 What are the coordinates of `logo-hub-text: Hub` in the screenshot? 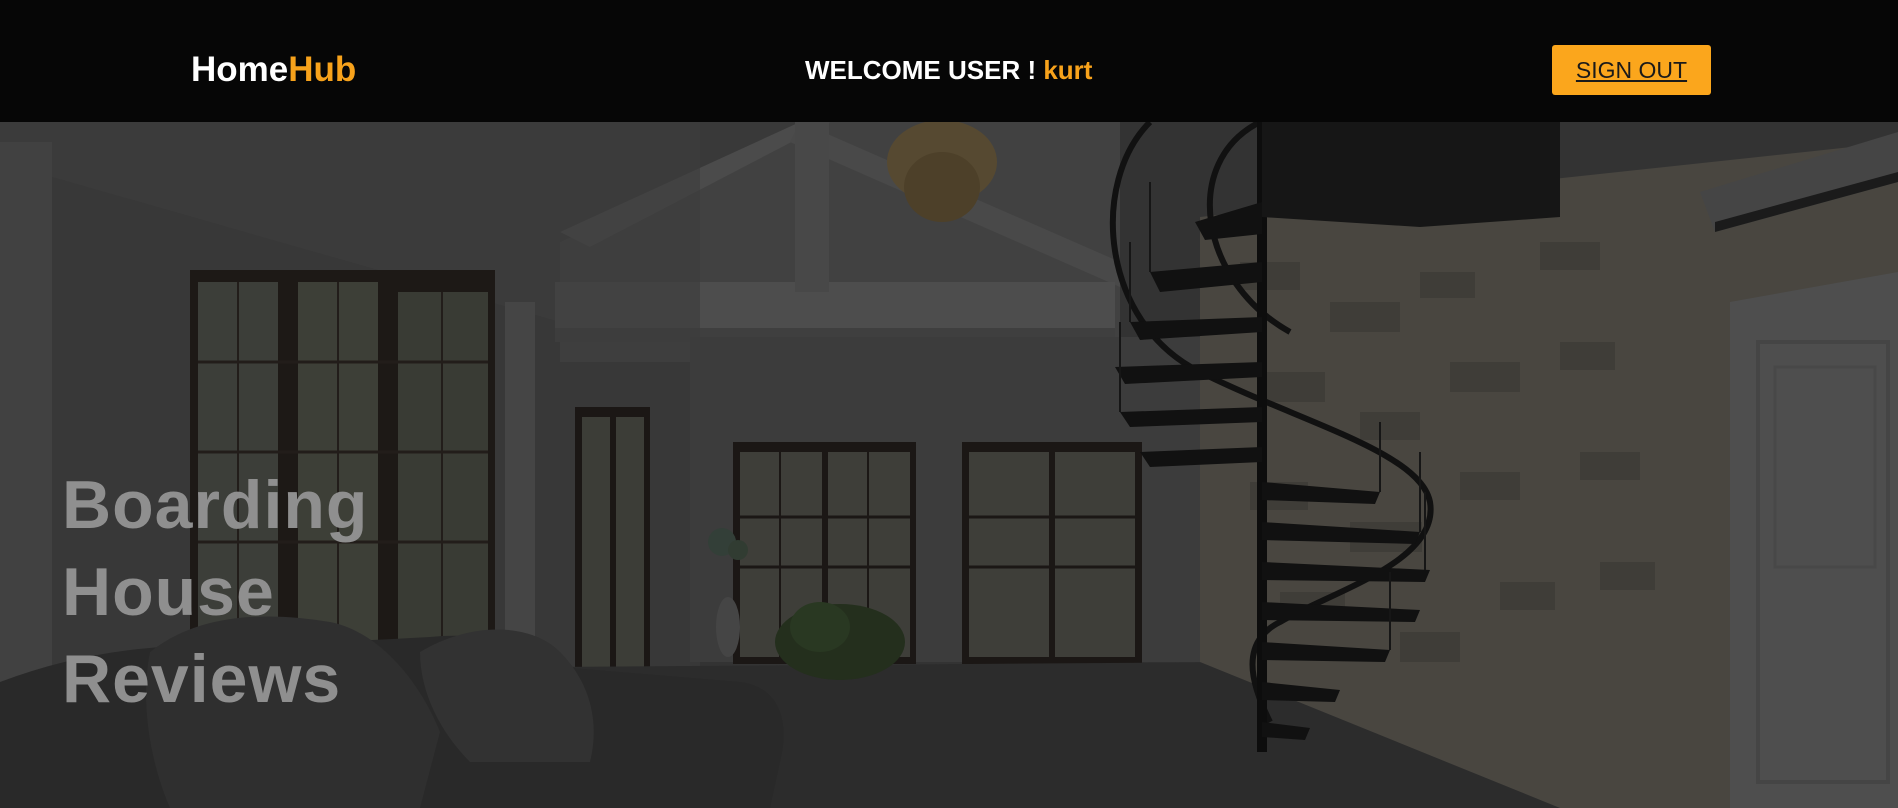 It's located at (322, 69).